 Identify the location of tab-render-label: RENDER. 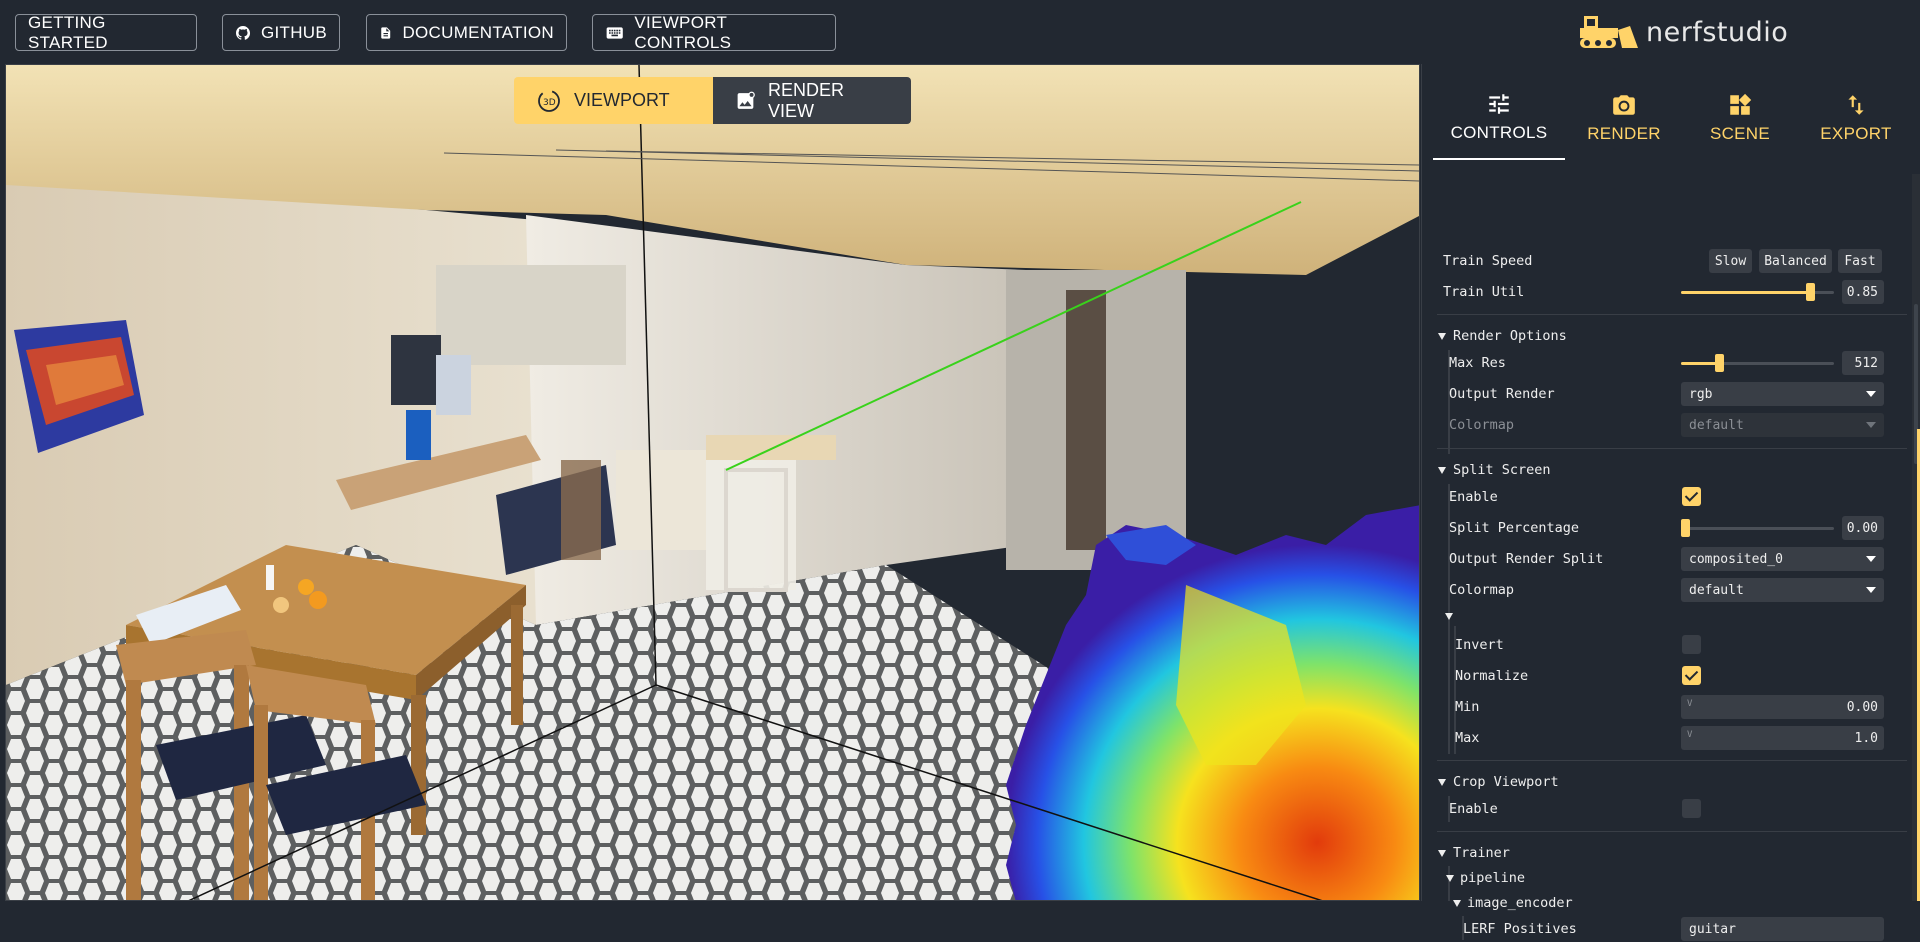
(1624, 133).